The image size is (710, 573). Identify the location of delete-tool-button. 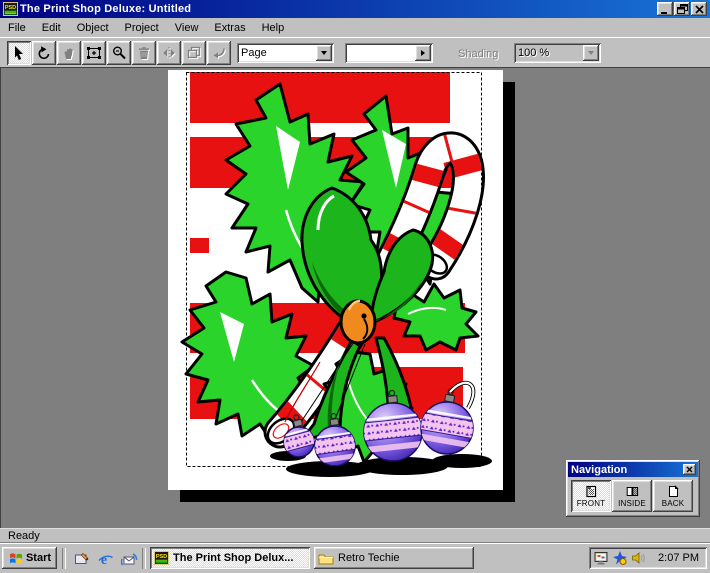
(144, 53).